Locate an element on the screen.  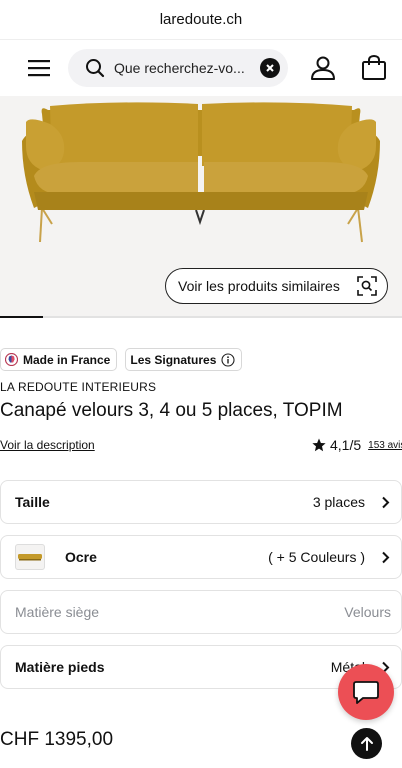
search-icon is located at coordinates (95, 68).